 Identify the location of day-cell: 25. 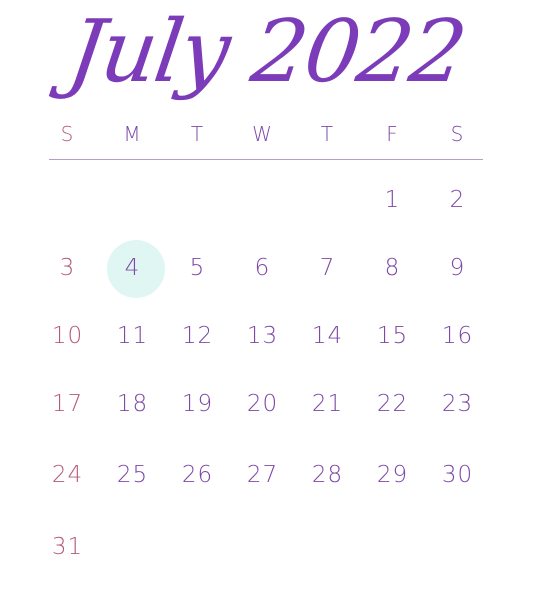
(132, 475).